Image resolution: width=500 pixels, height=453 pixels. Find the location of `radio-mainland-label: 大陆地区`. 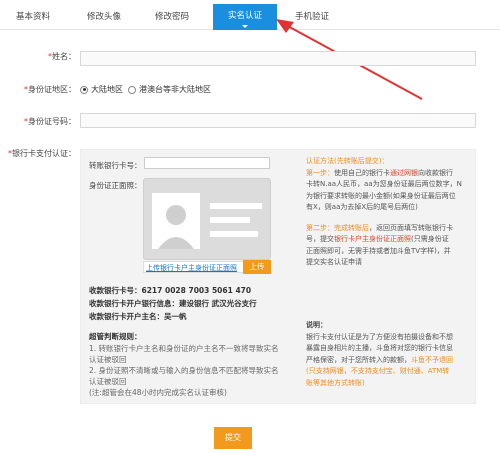

radio-mainland-label: 大陆地区 is located at coordinates (107, 89).